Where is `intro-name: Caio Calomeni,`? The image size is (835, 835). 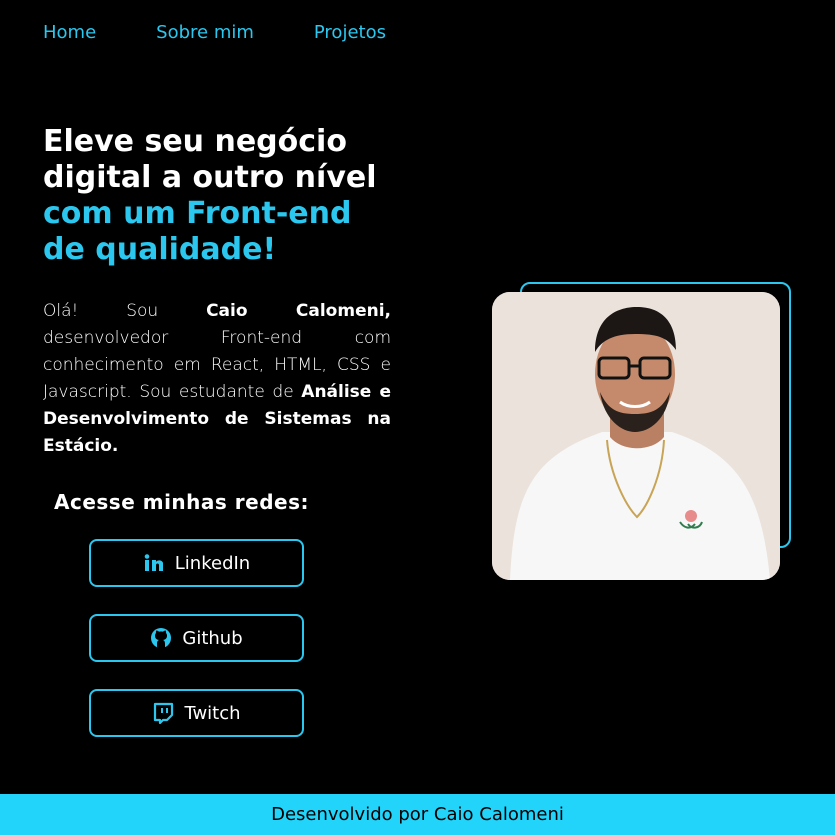
intro-name: Caio Calomeni, is located at coordinates (298, 311).